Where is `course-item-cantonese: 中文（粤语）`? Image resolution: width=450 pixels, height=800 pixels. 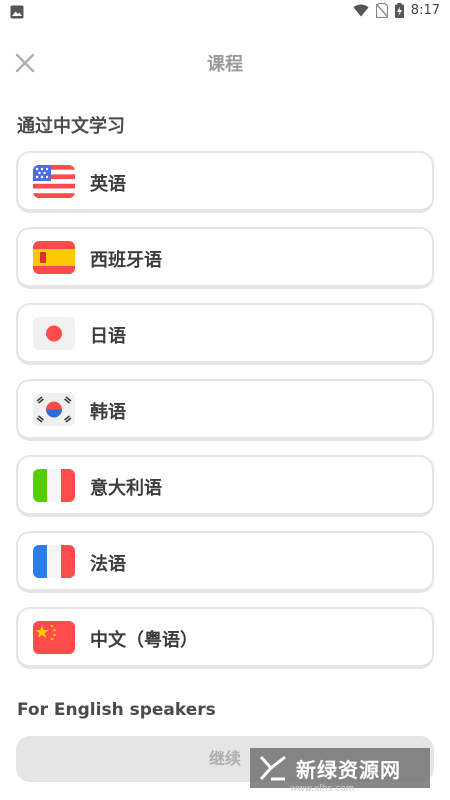
course-item-cantonese: 中文（粤语） is located at coordinates (225, 638).